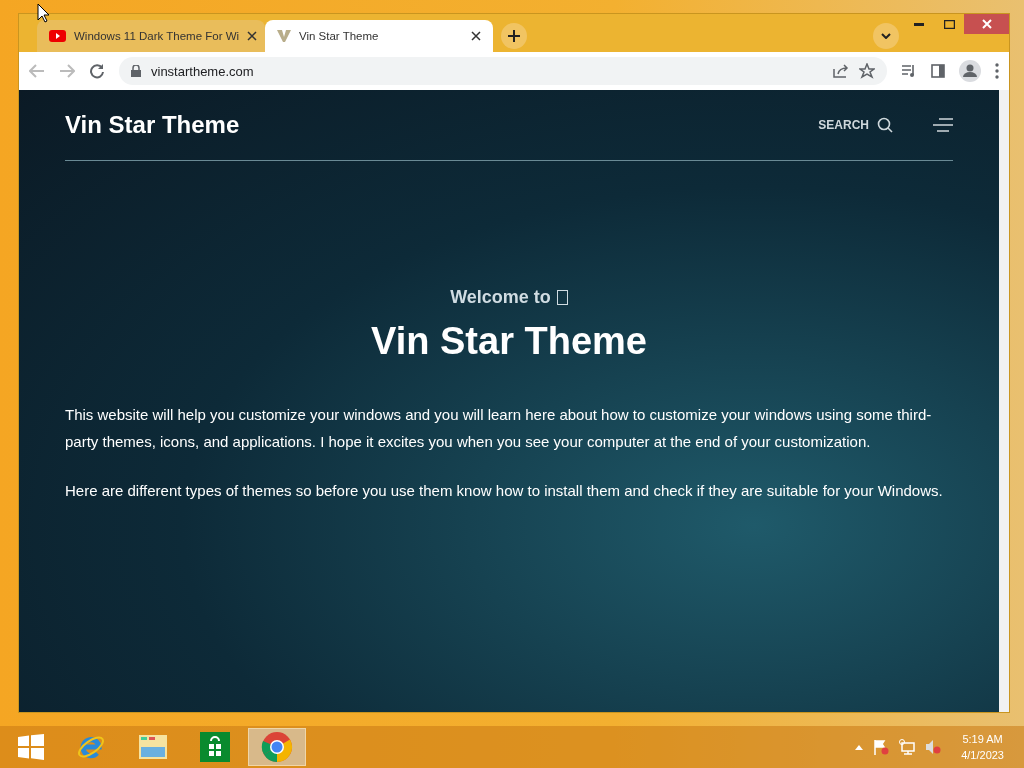  What do you see at coordinates (151, 36) in the screenshot?
I see `browser-tab: Windows 11 Dark Theme For Wi` at bounding box center [151, 36].